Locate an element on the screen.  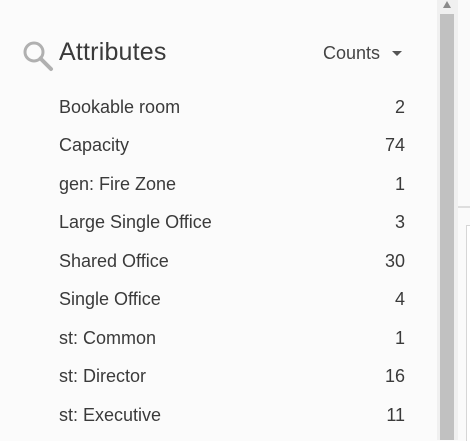
attribute-name: st: Executive is located at coordinates (110, 414).